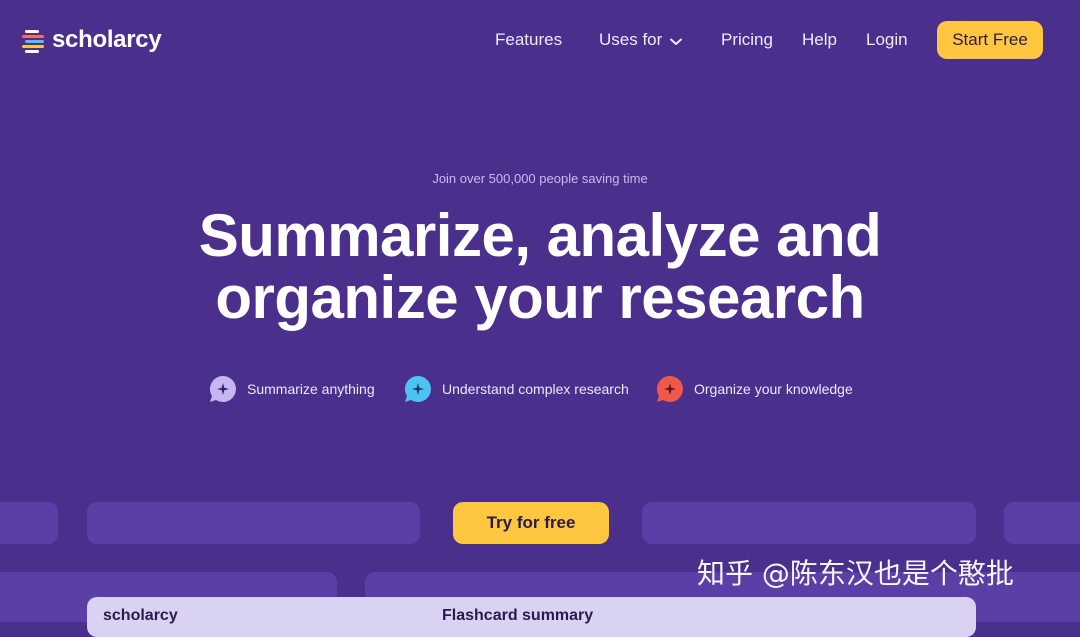  What do you see at coordinates (531, 523) in the screenshot?
I see `try-for-free-button: Try for free` at bounding box center [531, 523].